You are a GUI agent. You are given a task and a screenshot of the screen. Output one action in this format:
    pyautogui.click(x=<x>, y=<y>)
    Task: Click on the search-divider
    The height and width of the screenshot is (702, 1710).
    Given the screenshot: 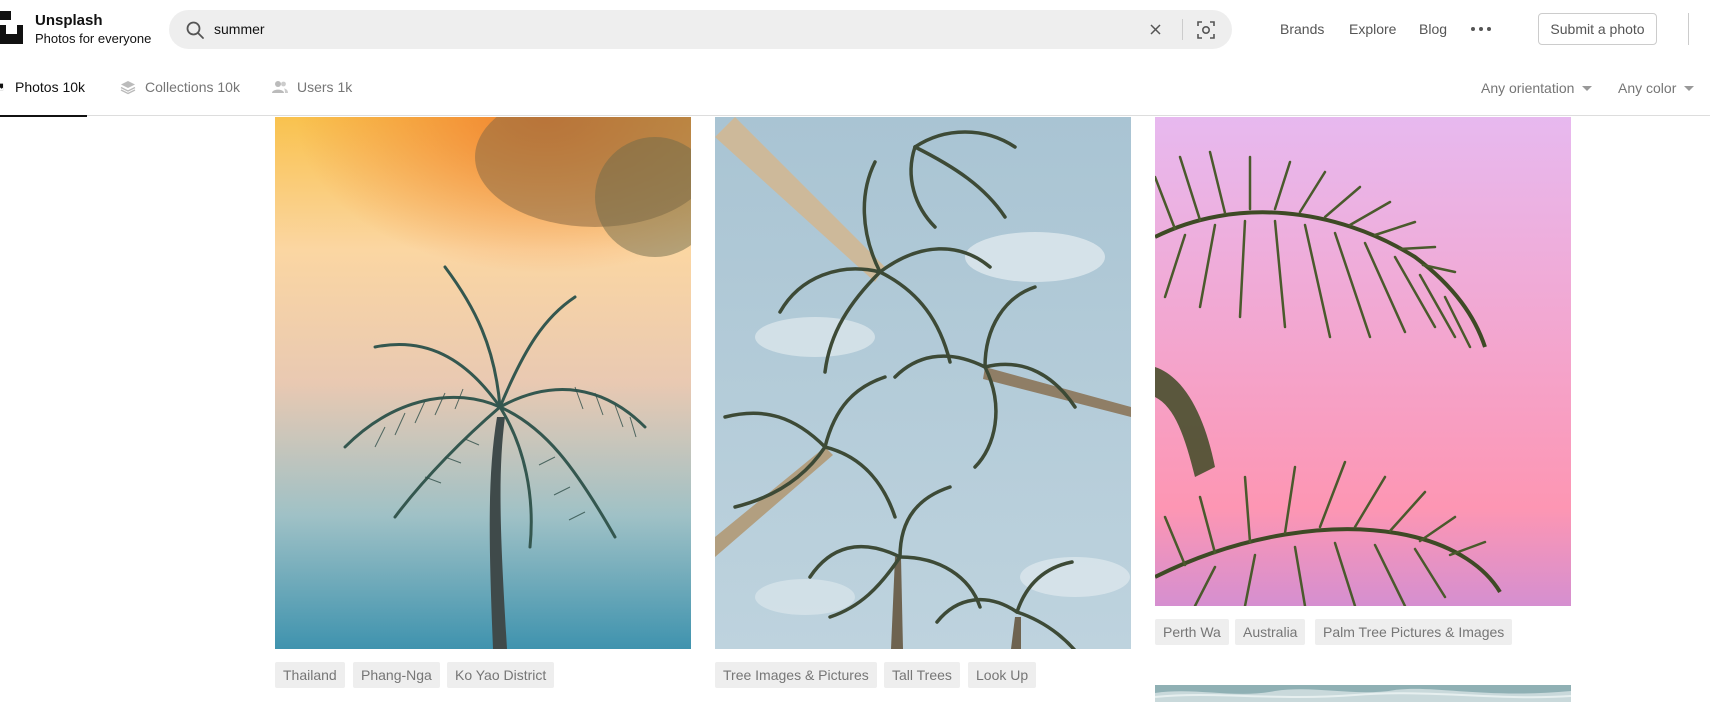 What is the action you would take?
    pyautogui.click(x=1182, y=29)
    